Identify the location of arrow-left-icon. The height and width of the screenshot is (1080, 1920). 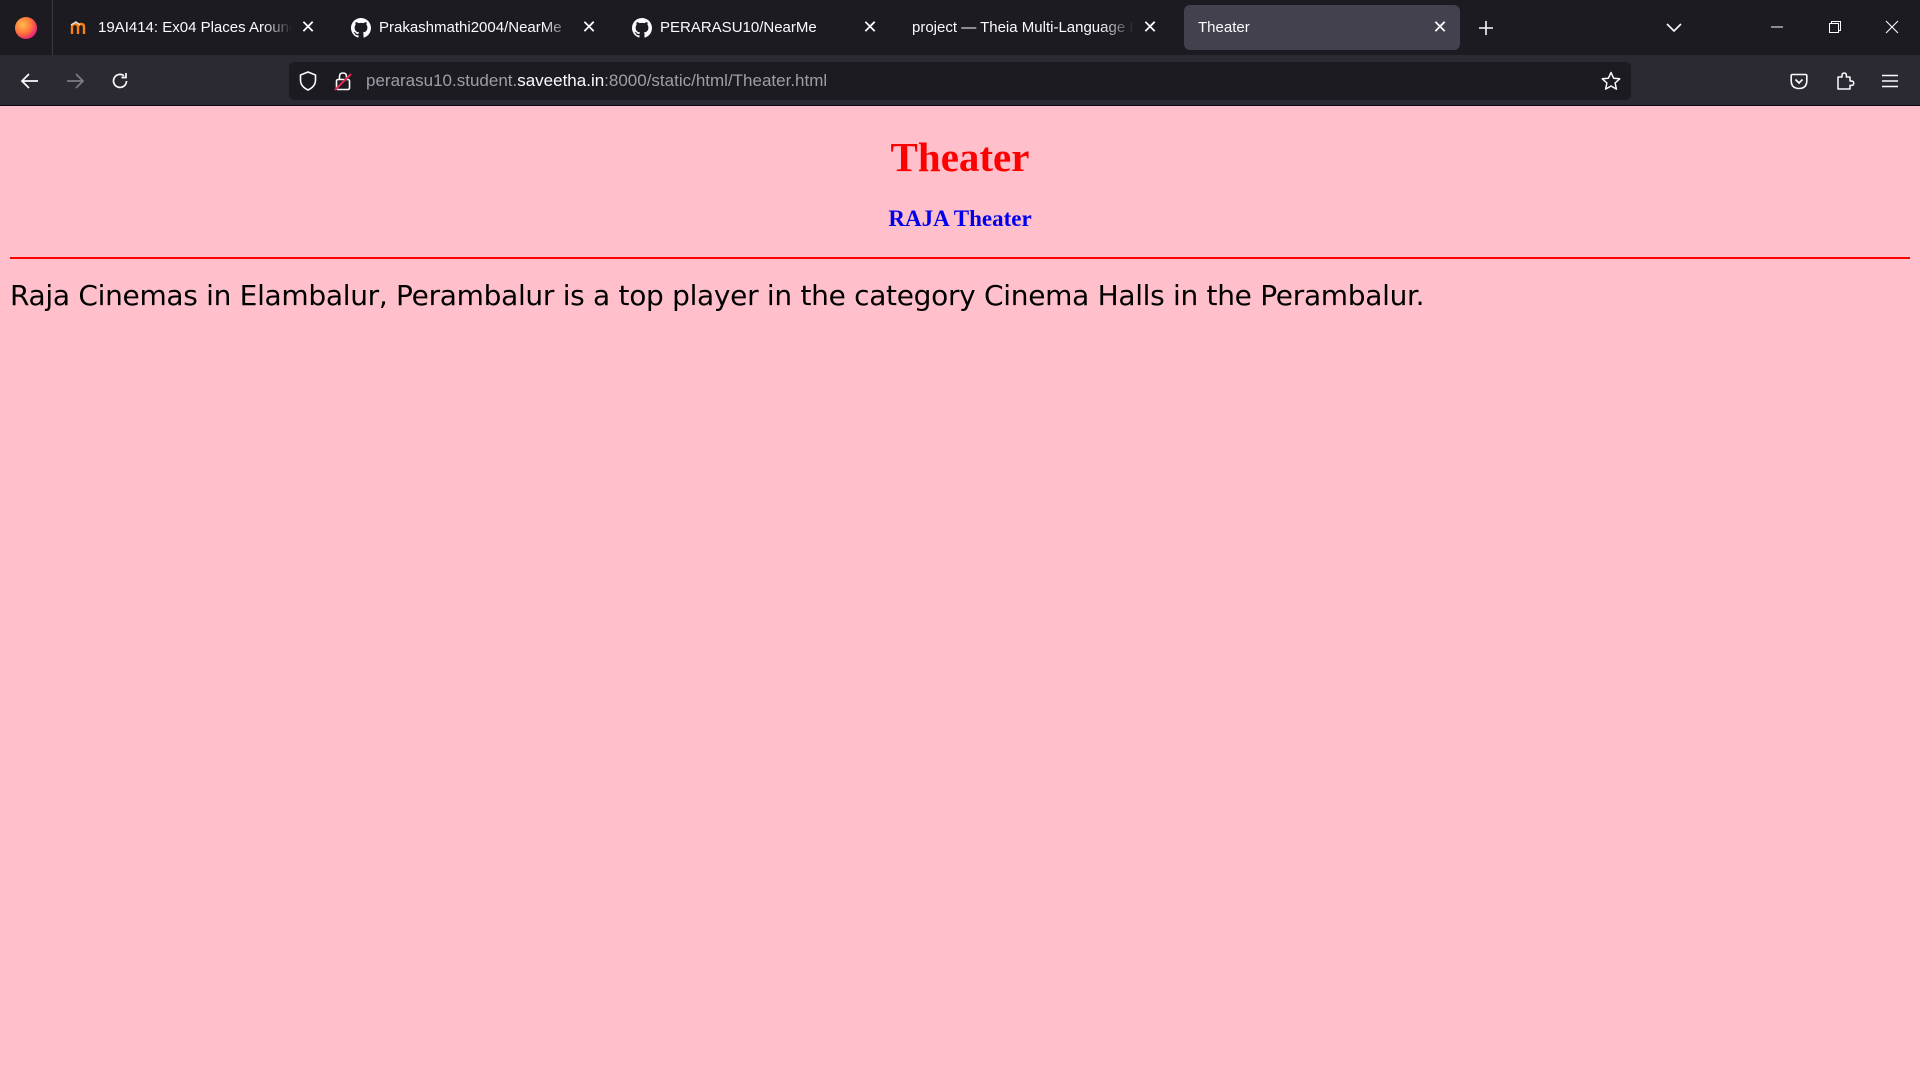
(29, 81).